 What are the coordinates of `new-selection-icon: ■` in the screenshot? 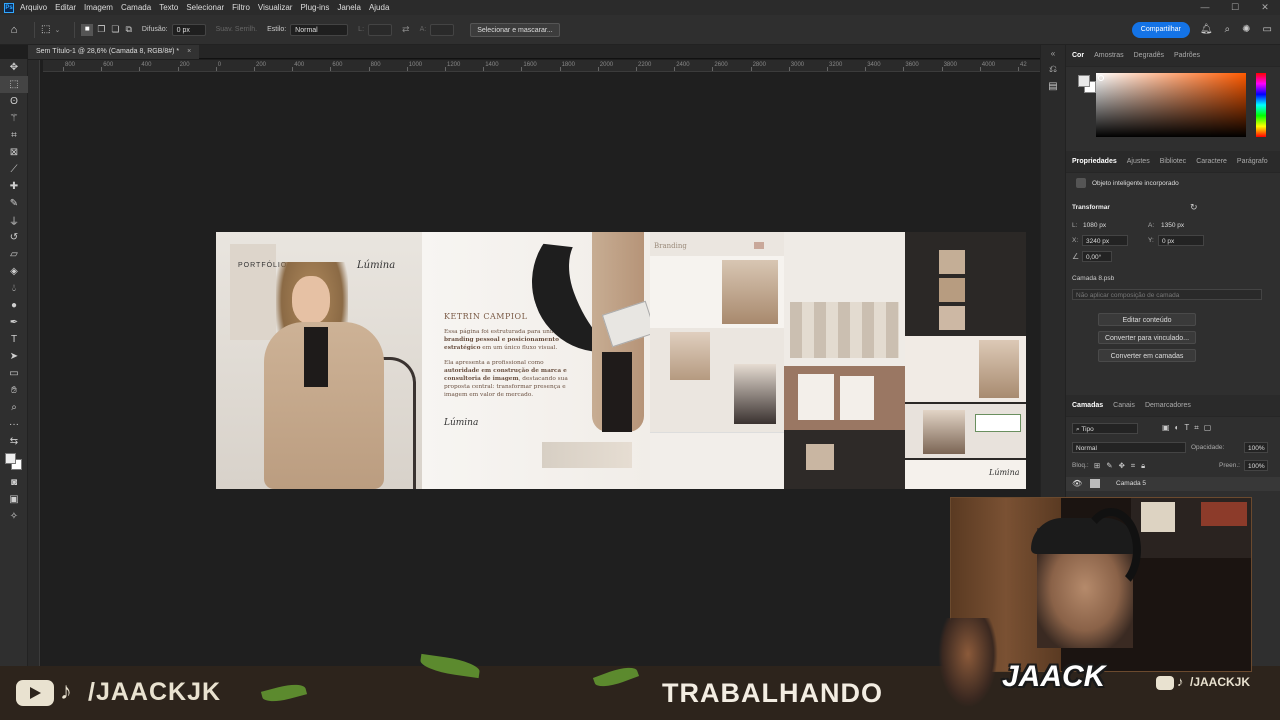 It's located at (87, 29).